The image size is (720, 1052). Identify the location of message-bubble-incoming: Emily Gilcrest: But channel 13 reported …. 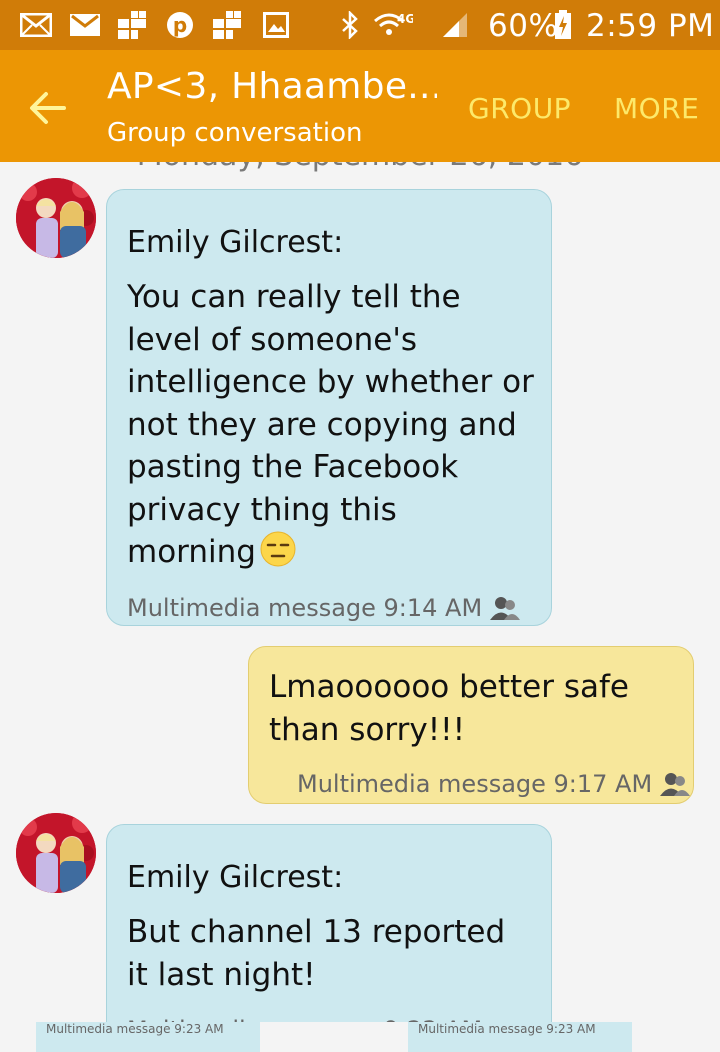
(329, 938).